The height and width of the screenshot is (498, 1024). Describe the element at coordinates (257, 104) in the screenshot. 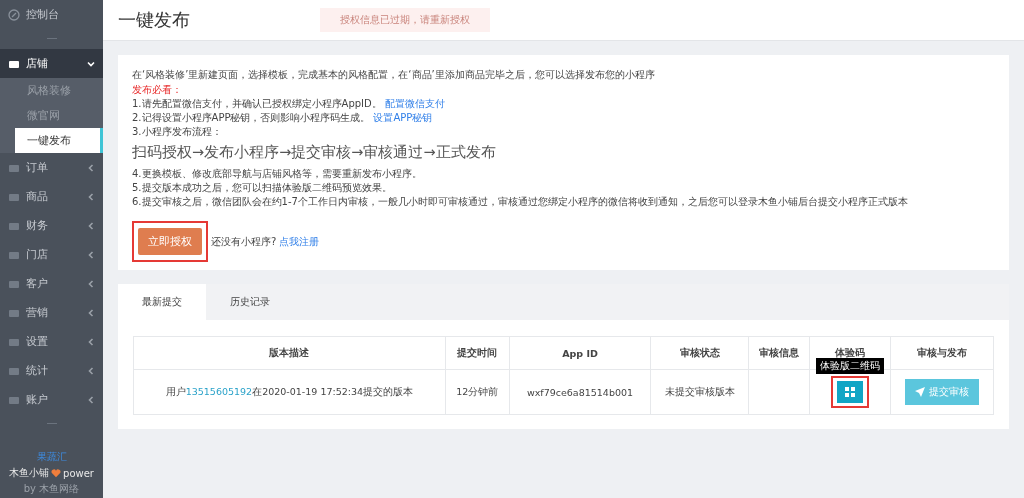

I see `step-text: 1.请先配置微信支付，并确认已授权绑定小程序AppID。` at that location.